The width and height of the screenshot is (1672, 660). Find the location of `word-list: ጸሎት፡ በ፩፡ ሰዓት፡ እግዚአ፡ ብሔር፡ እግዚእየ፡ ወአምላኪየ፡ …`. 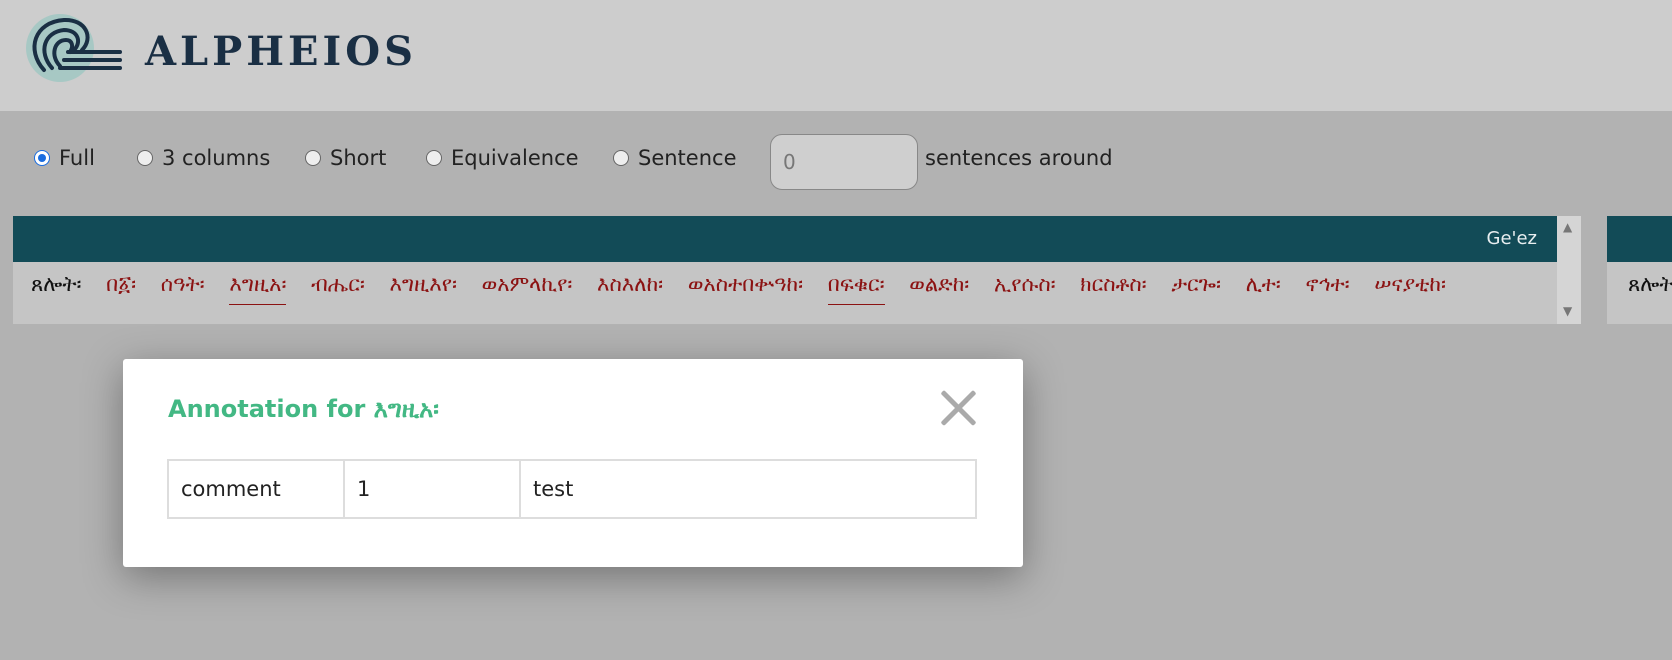

word-list: ጸሎት፡ በ፩፡ ሰዓት፡ እግዚአ፡ ብሔር፡ እግዚእየ፡ ወአምላኪየ፡ … is located at coordinates (786, 288).